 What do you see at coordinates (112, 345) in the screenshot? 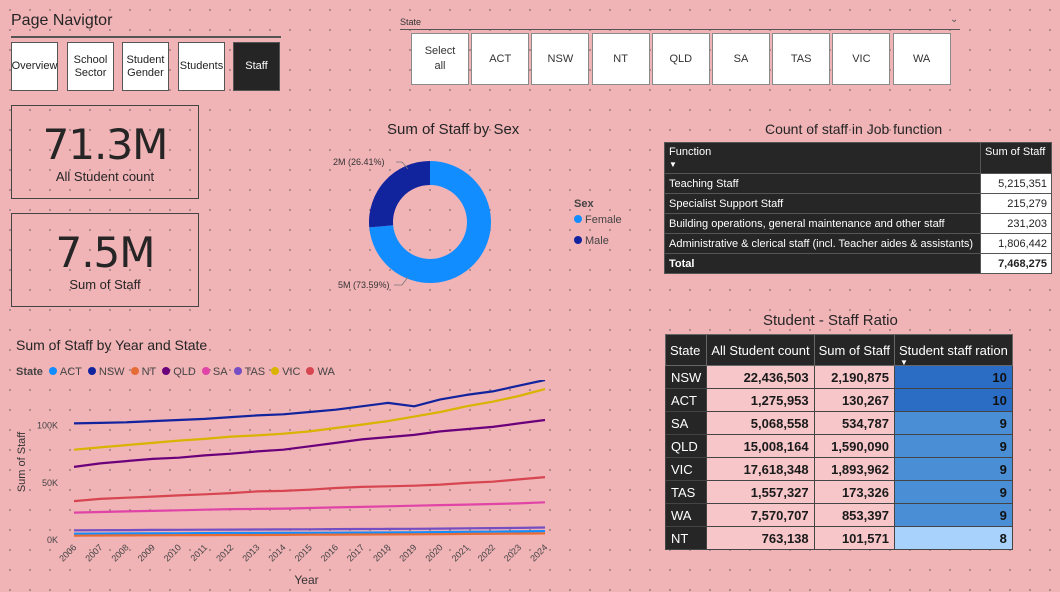
I see `line-chart-title: Sum of Staff by Year and State` at bounding box center [112, 345].